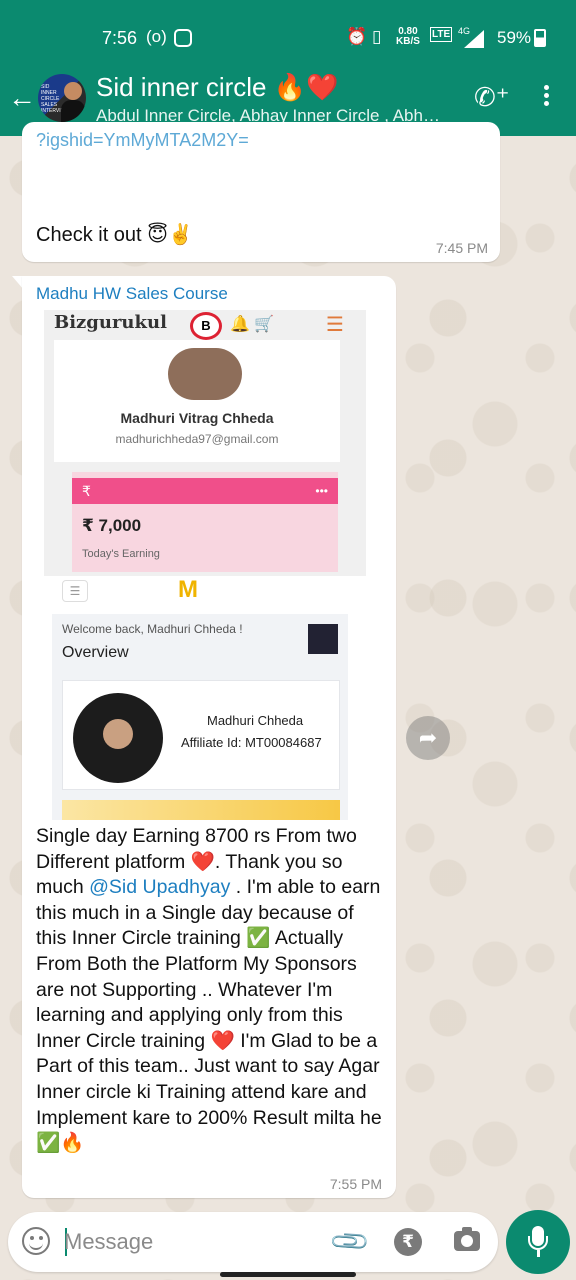 The height and width of the screenshot is (1280, 576). What do you see at coordinates (121, 554) in the screenshot?
I see `earning-label: Today's Earning` at bounding box center [121, 554].